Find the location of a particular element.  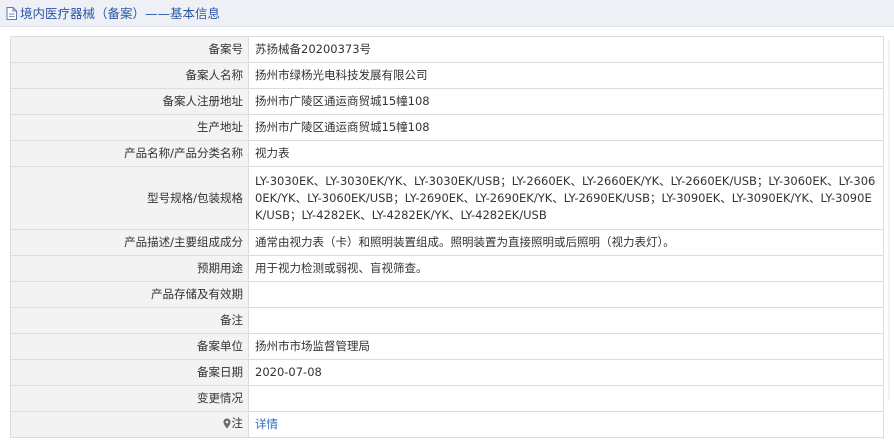

table-row: 备案人名称 扬州市绿杨光电科技发展有限公司 is located at coordinates (447, 75).